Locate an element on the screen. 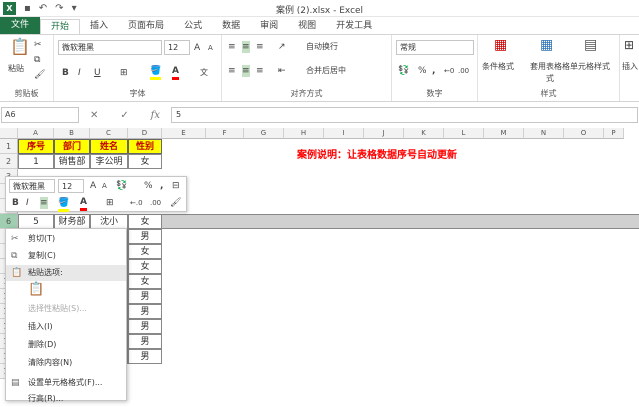 The width and height of the screenshot is (639, 407). tab-developer: 开发工具 is located at coordinates (354, 26).